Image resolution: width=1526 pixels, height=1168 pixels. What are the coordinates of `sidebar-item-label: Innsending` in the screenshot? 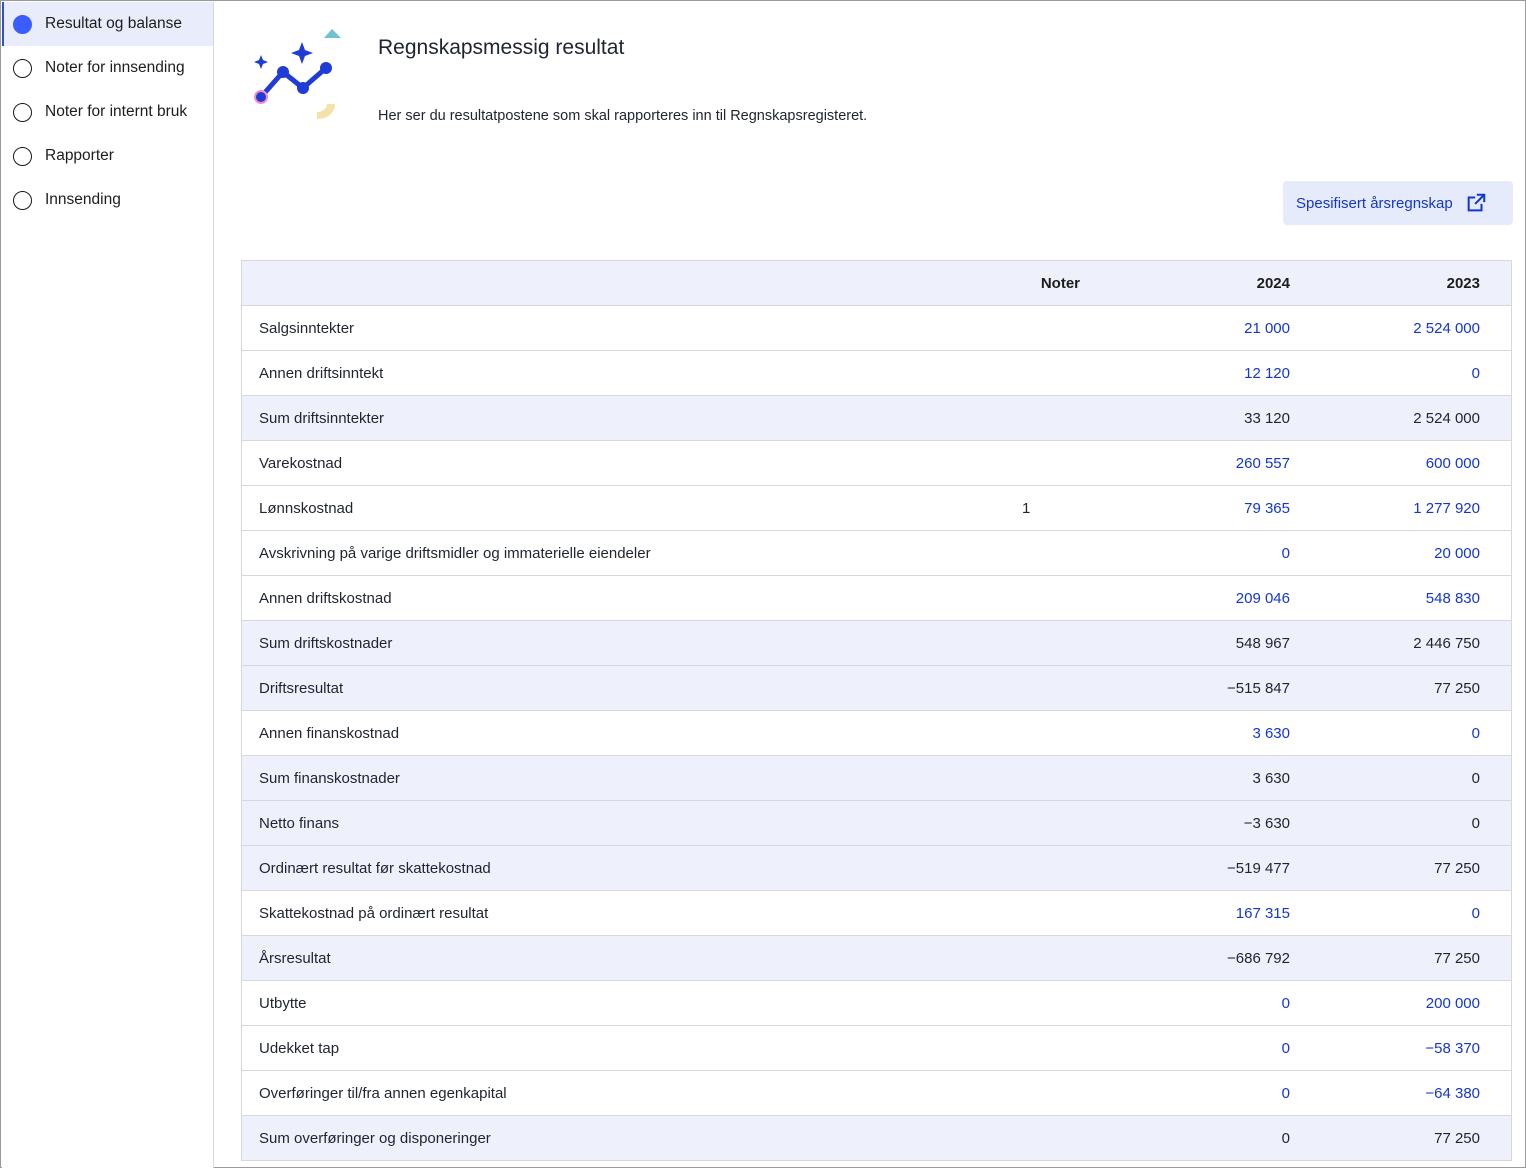 It's located at (83, 199).